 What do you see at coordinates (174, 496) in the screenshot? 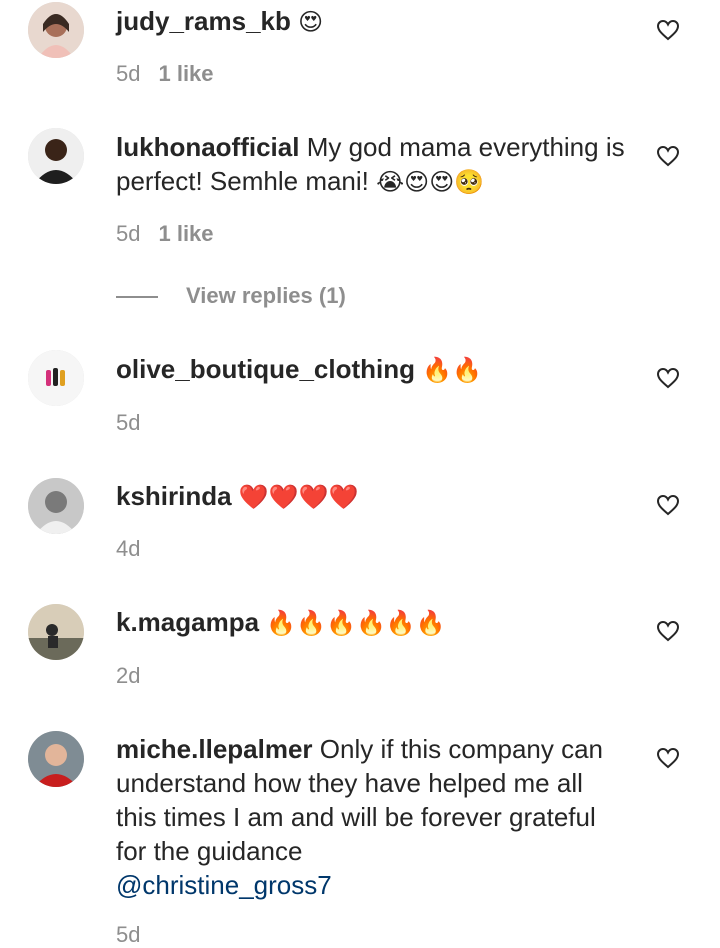
I see `comment-username: kshirinda` at bounding box center [174, 496].